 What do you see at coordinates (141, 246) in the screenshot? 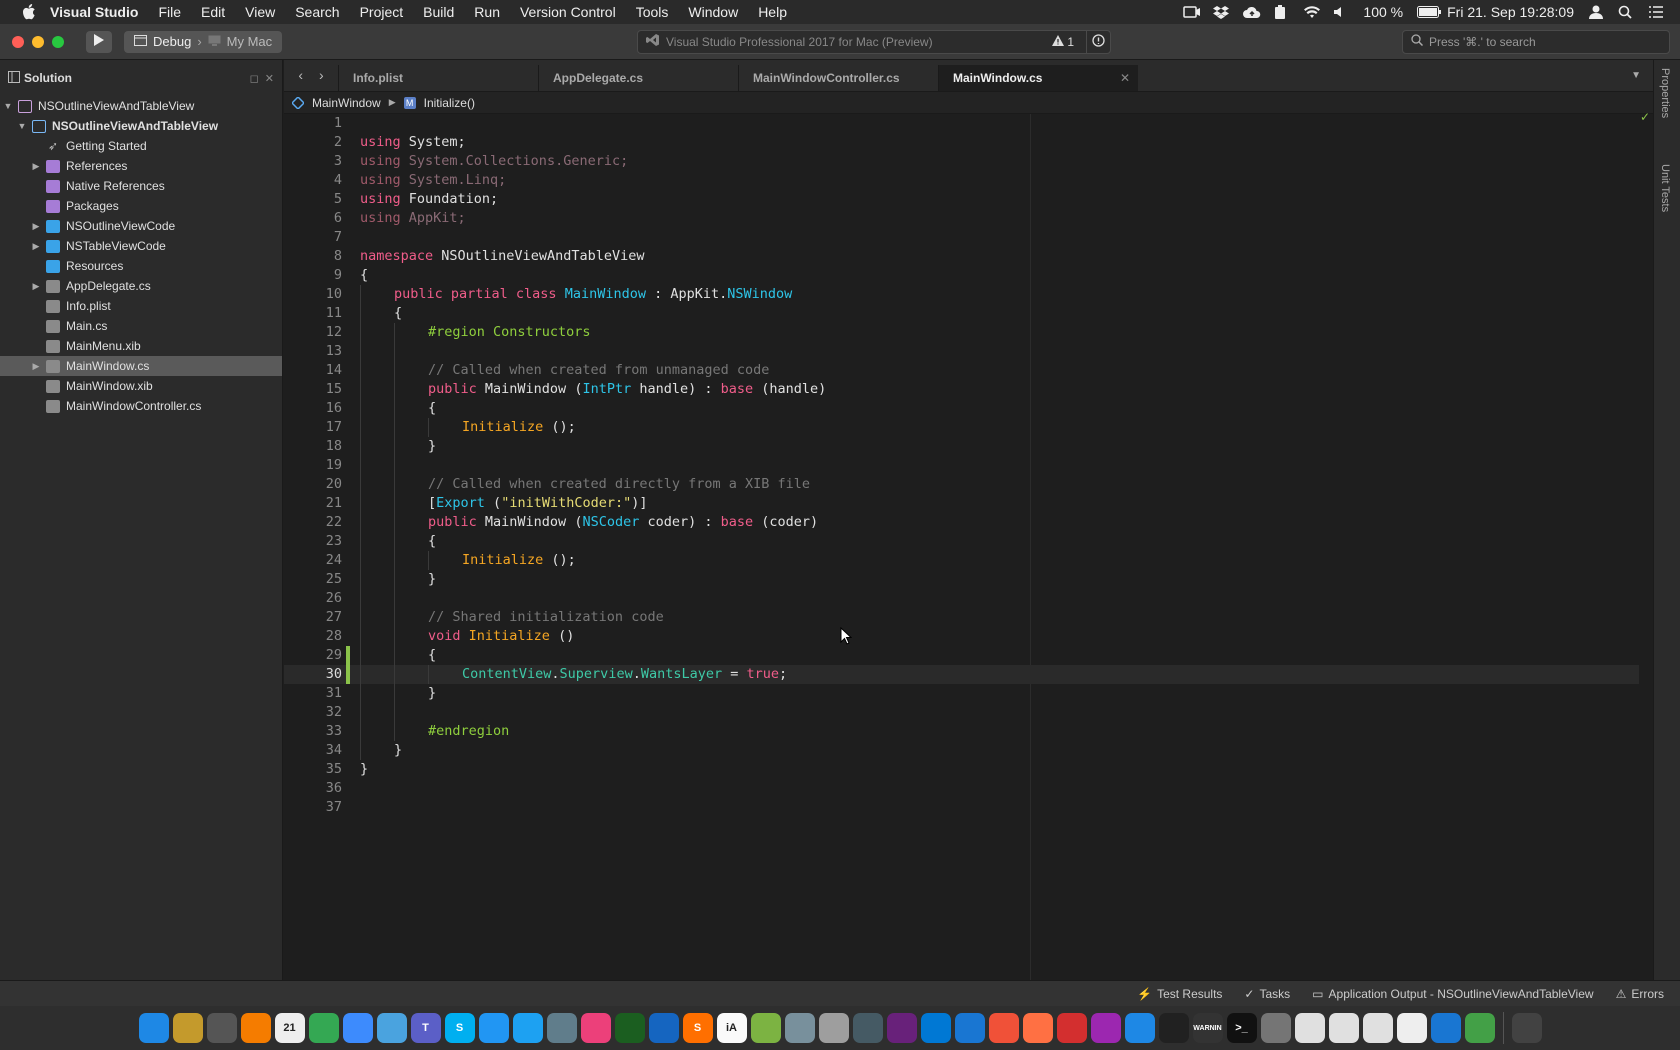
I see `tree-item: ▶ NSTableViewCode` at bounding box center [141, 246].